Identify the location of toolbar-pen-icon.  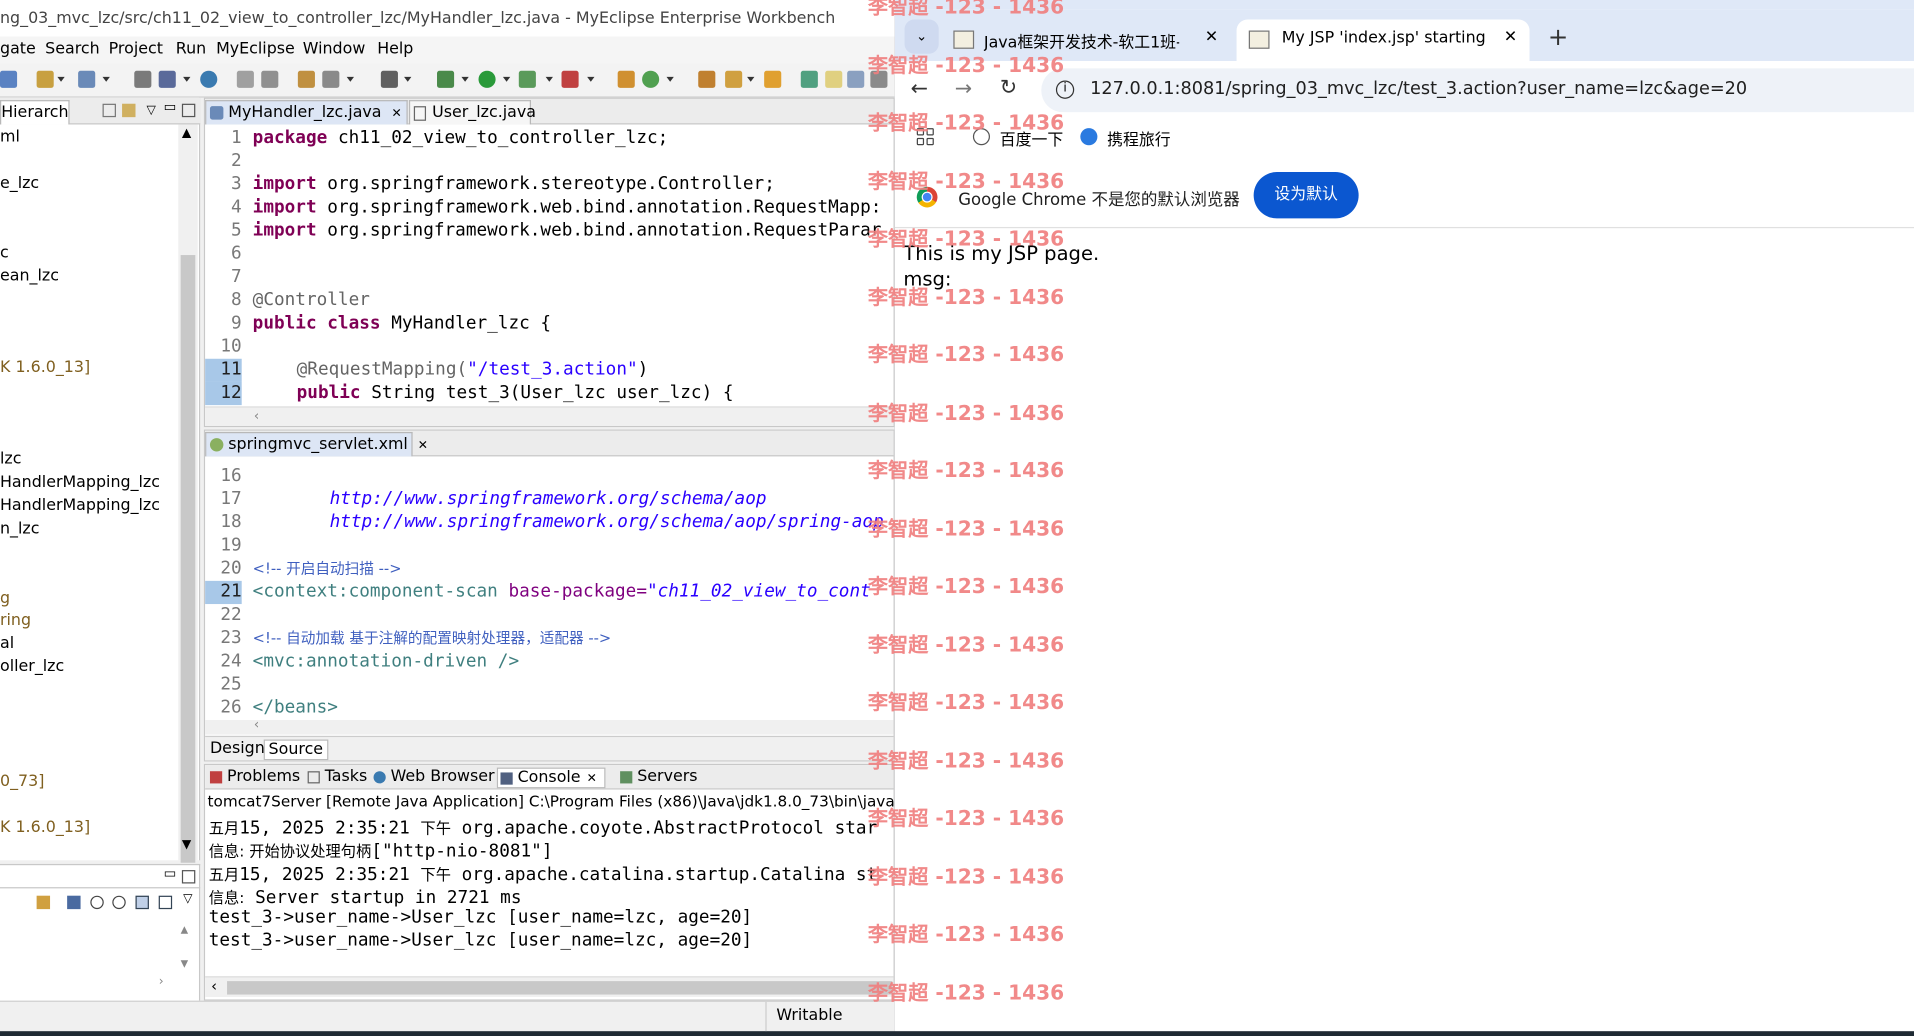
(734, 79).